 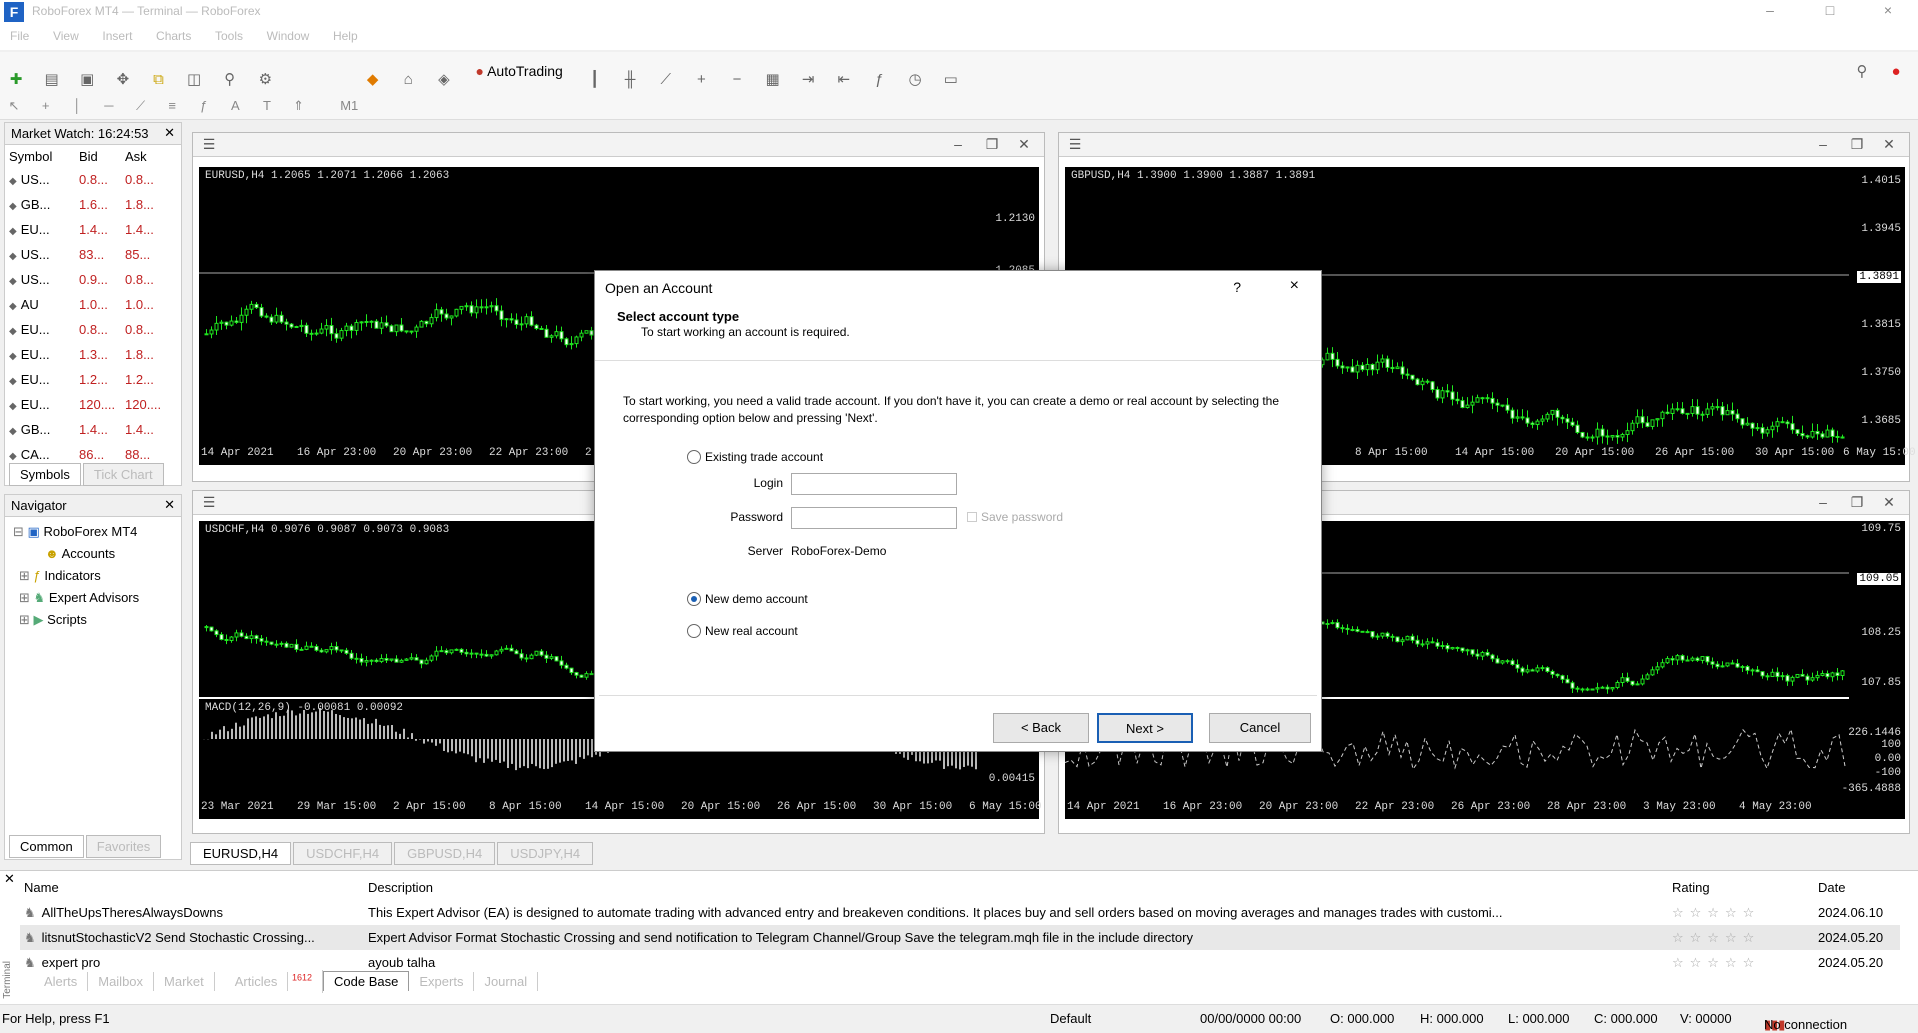 What do you see at coordinates (951, 80) in the screenshot?
I see `templates-icon: ▭` at bounding box center [951, 80].